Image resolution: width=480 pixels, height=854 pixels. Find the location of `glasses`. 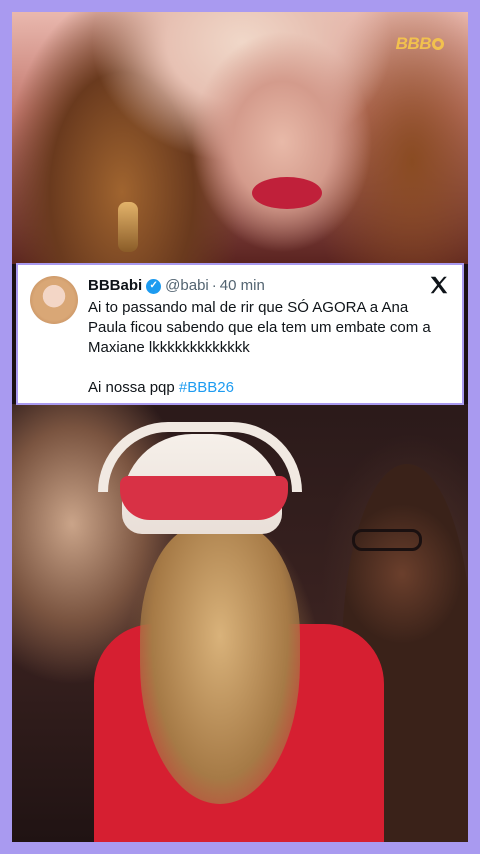

glasses is located at coordinates (387, 540).